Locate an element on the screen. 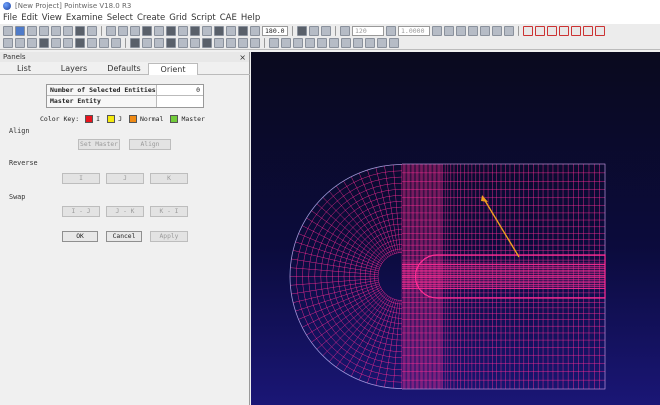 The width and height of the screenshot is (660, 405). reverse-k-button: K is located at coordinates (169, 178).